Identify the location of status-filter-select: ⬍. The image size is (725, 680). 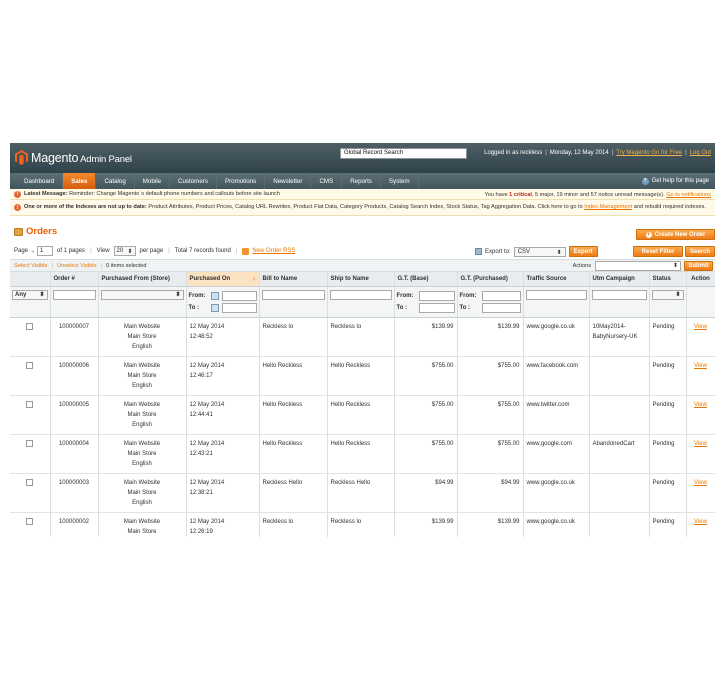
(667, 294).